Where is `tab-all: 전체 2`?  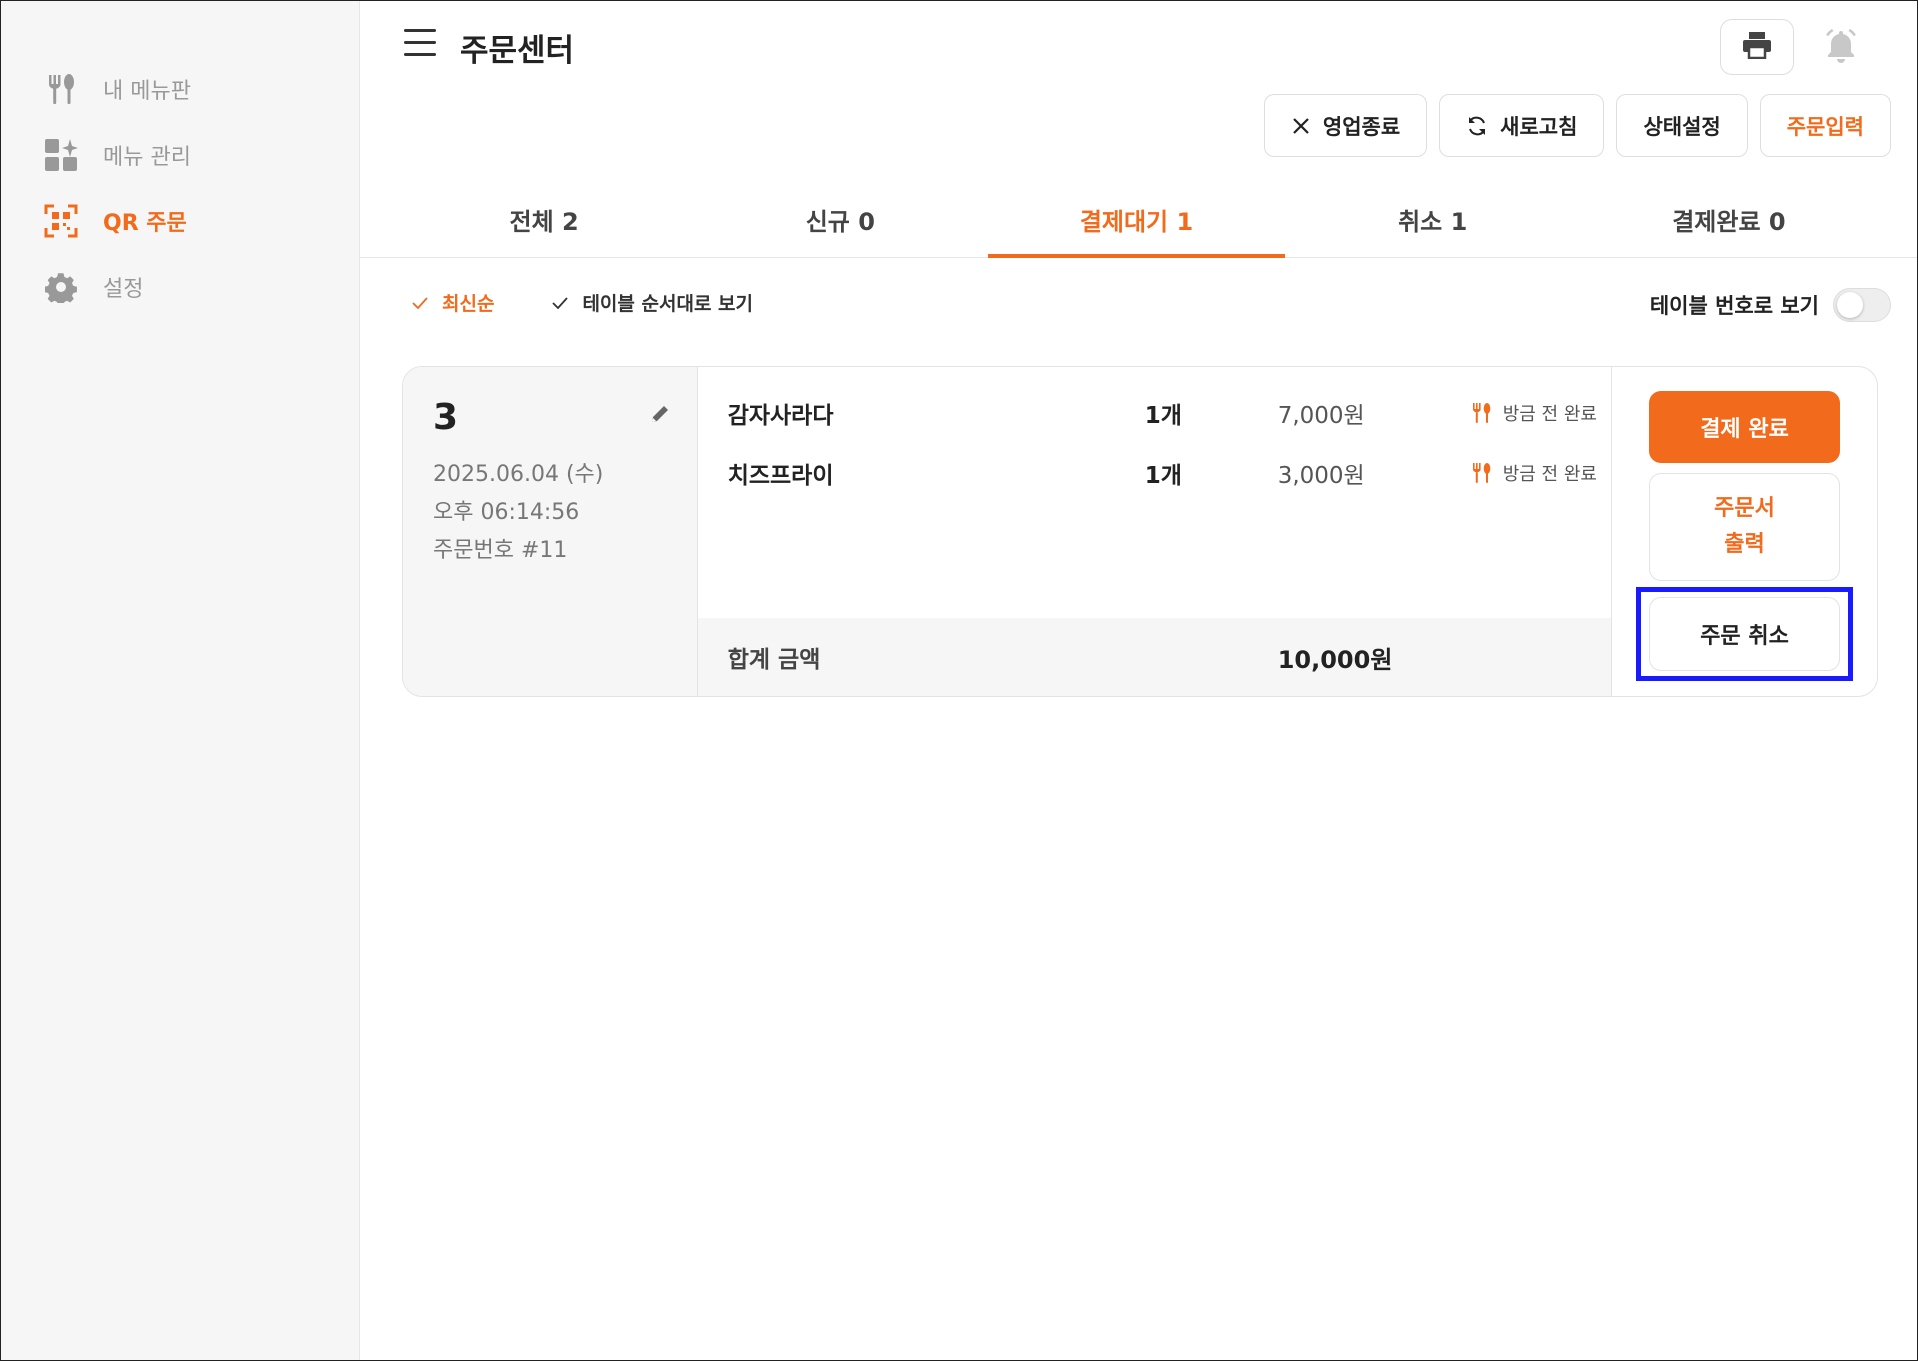 tab-all: 전체 2 is located at coordinates (544, 219).